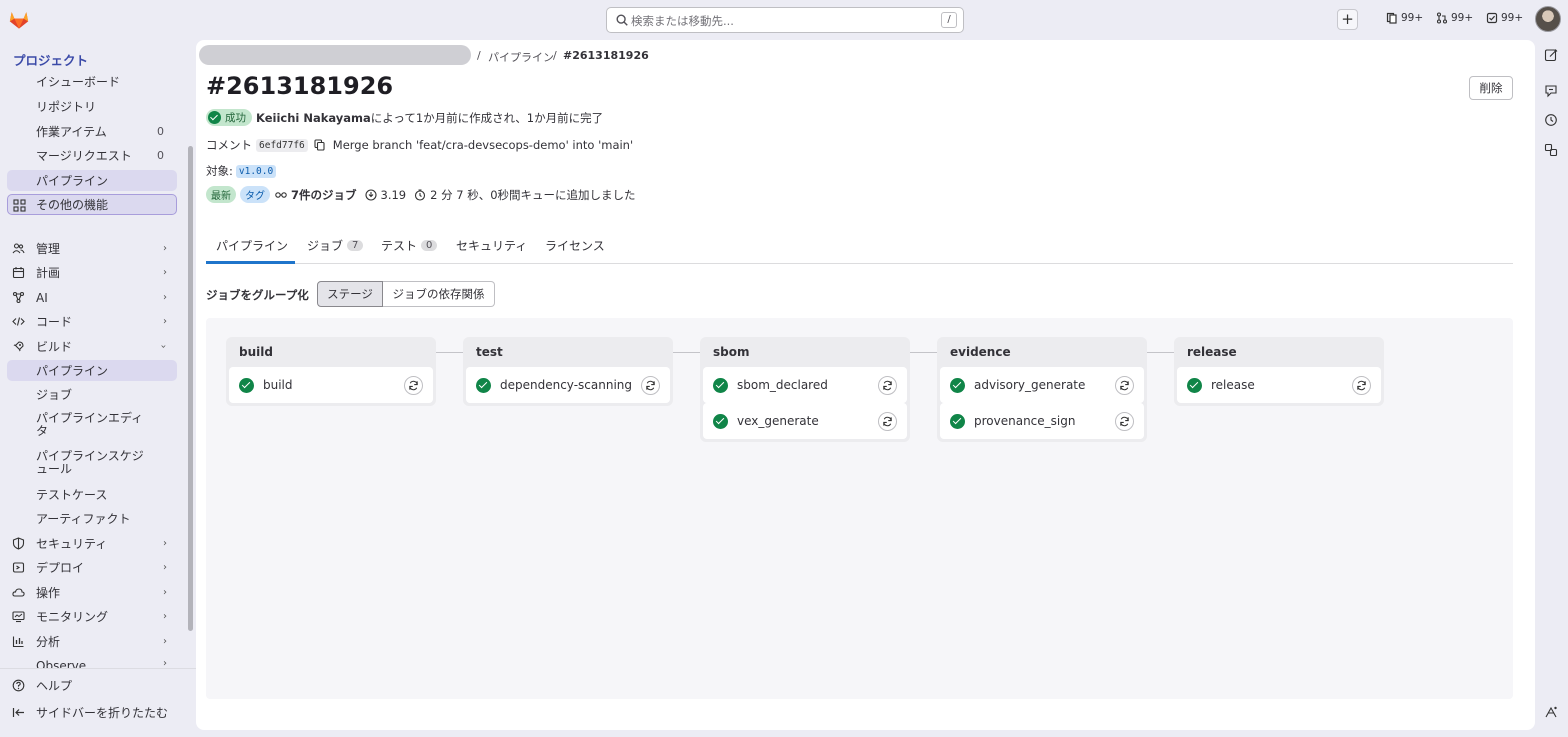 The height and width of the screenshot is (737, 1568). Describe the element at coordinates (92, 567) in the screenshot. I see `sidebar-group-deploy: デプロイ ›` at that location.